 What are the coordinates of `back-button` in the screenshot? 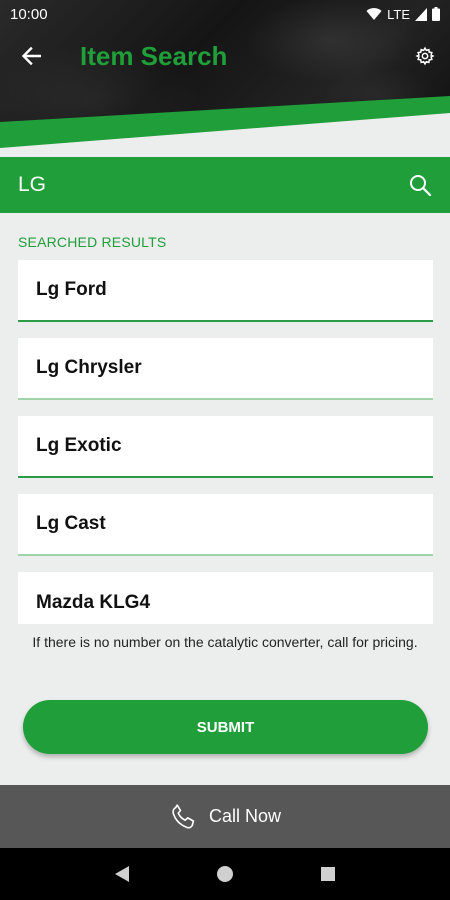 It's located at (31, 56).